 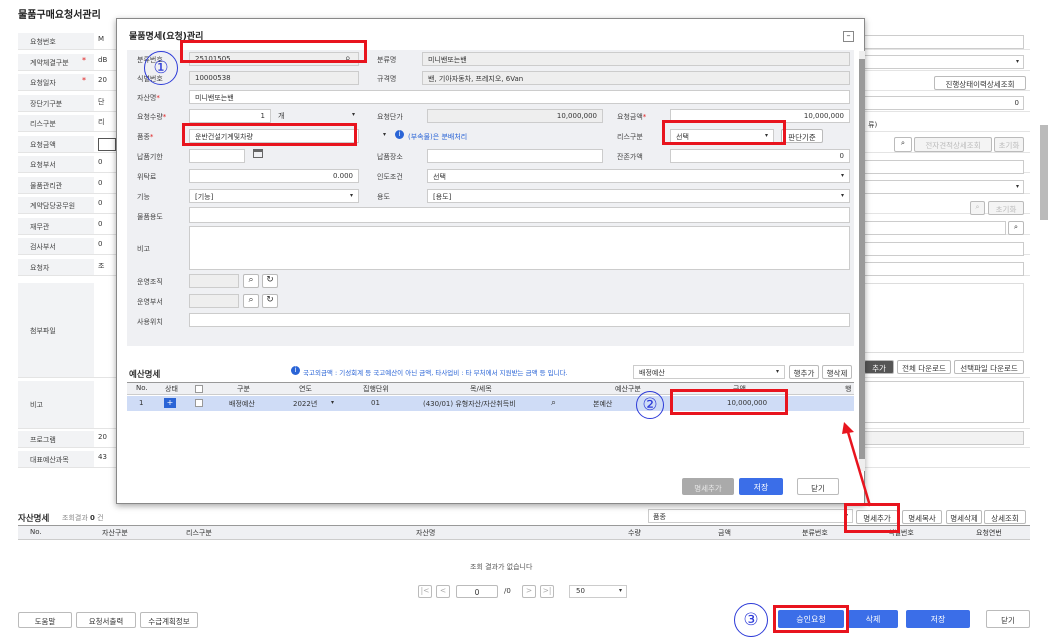 I want to click on form-row-value: 0, so click(x=100, y=223).